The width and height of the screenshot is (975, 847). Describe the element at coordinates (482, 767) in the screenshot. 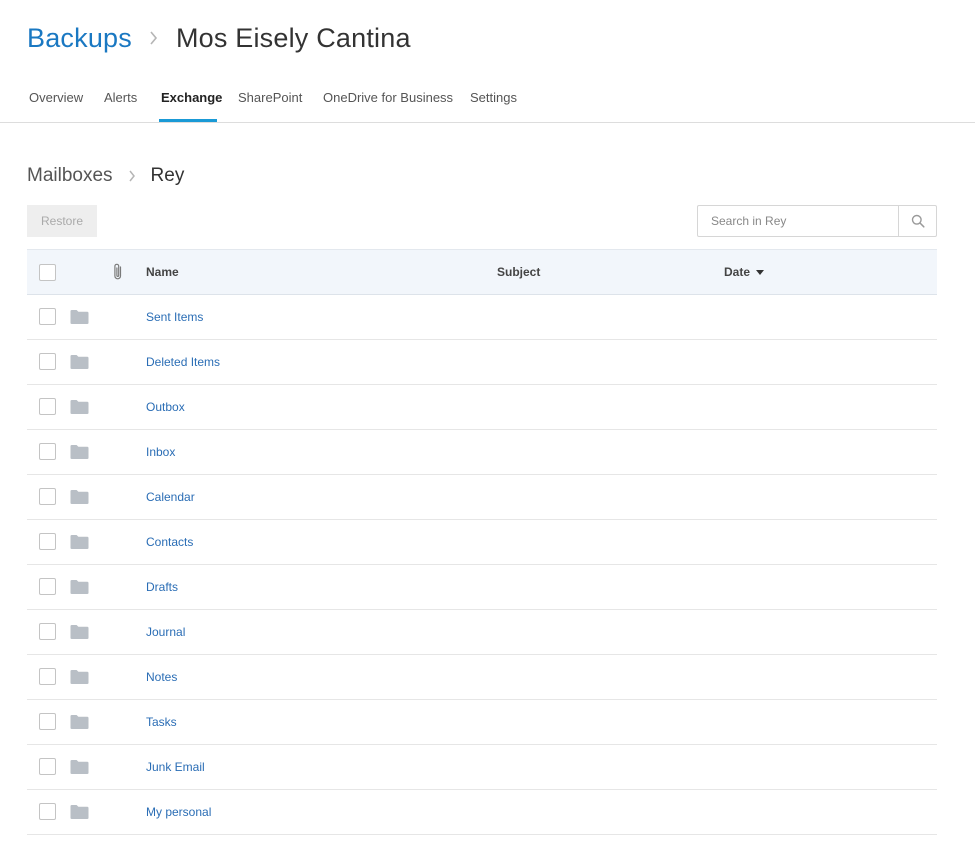

I see `table-row: Junk Email` at that location.